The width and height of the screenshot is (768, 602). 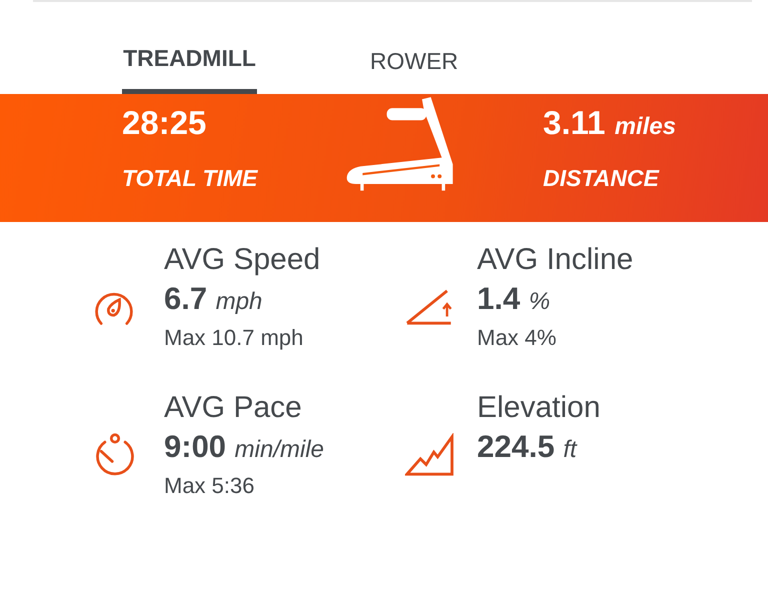 What do you see at coordinates (414, 48) in the screenshot?
I see `tab: ROWER` at bounding box center [414, 48].